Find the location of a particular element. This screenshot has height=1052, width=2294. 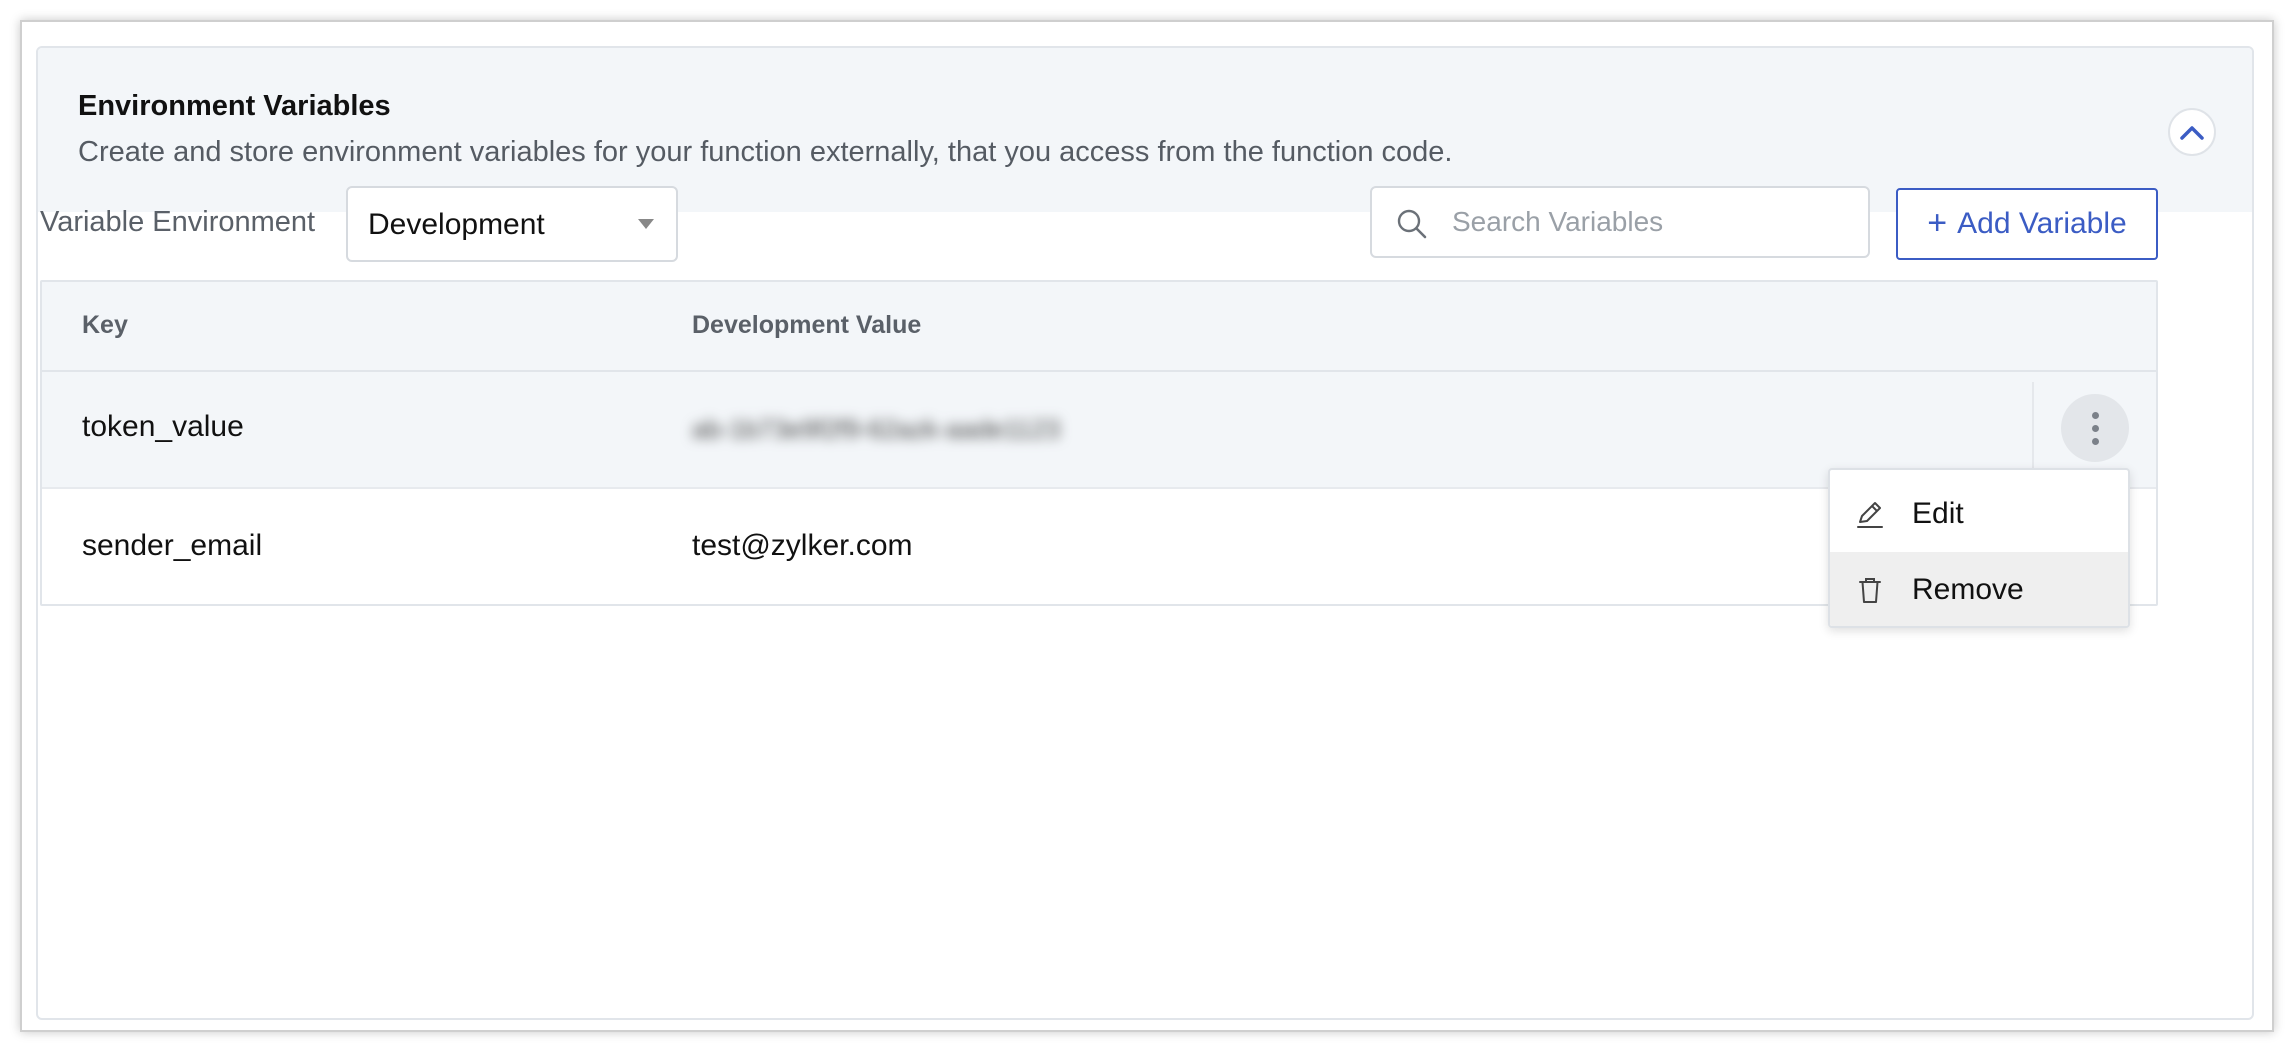

search-box is located at coordinates (1620, 222).